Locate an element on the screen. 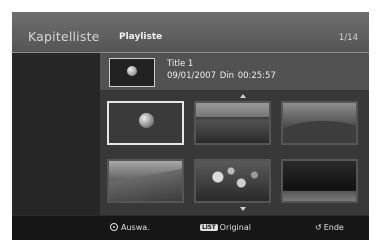 This screenshot has width=382, height=252. title-date-time: 09/01/2007 Din 00:25:57 is located at coordinates (221, 76).